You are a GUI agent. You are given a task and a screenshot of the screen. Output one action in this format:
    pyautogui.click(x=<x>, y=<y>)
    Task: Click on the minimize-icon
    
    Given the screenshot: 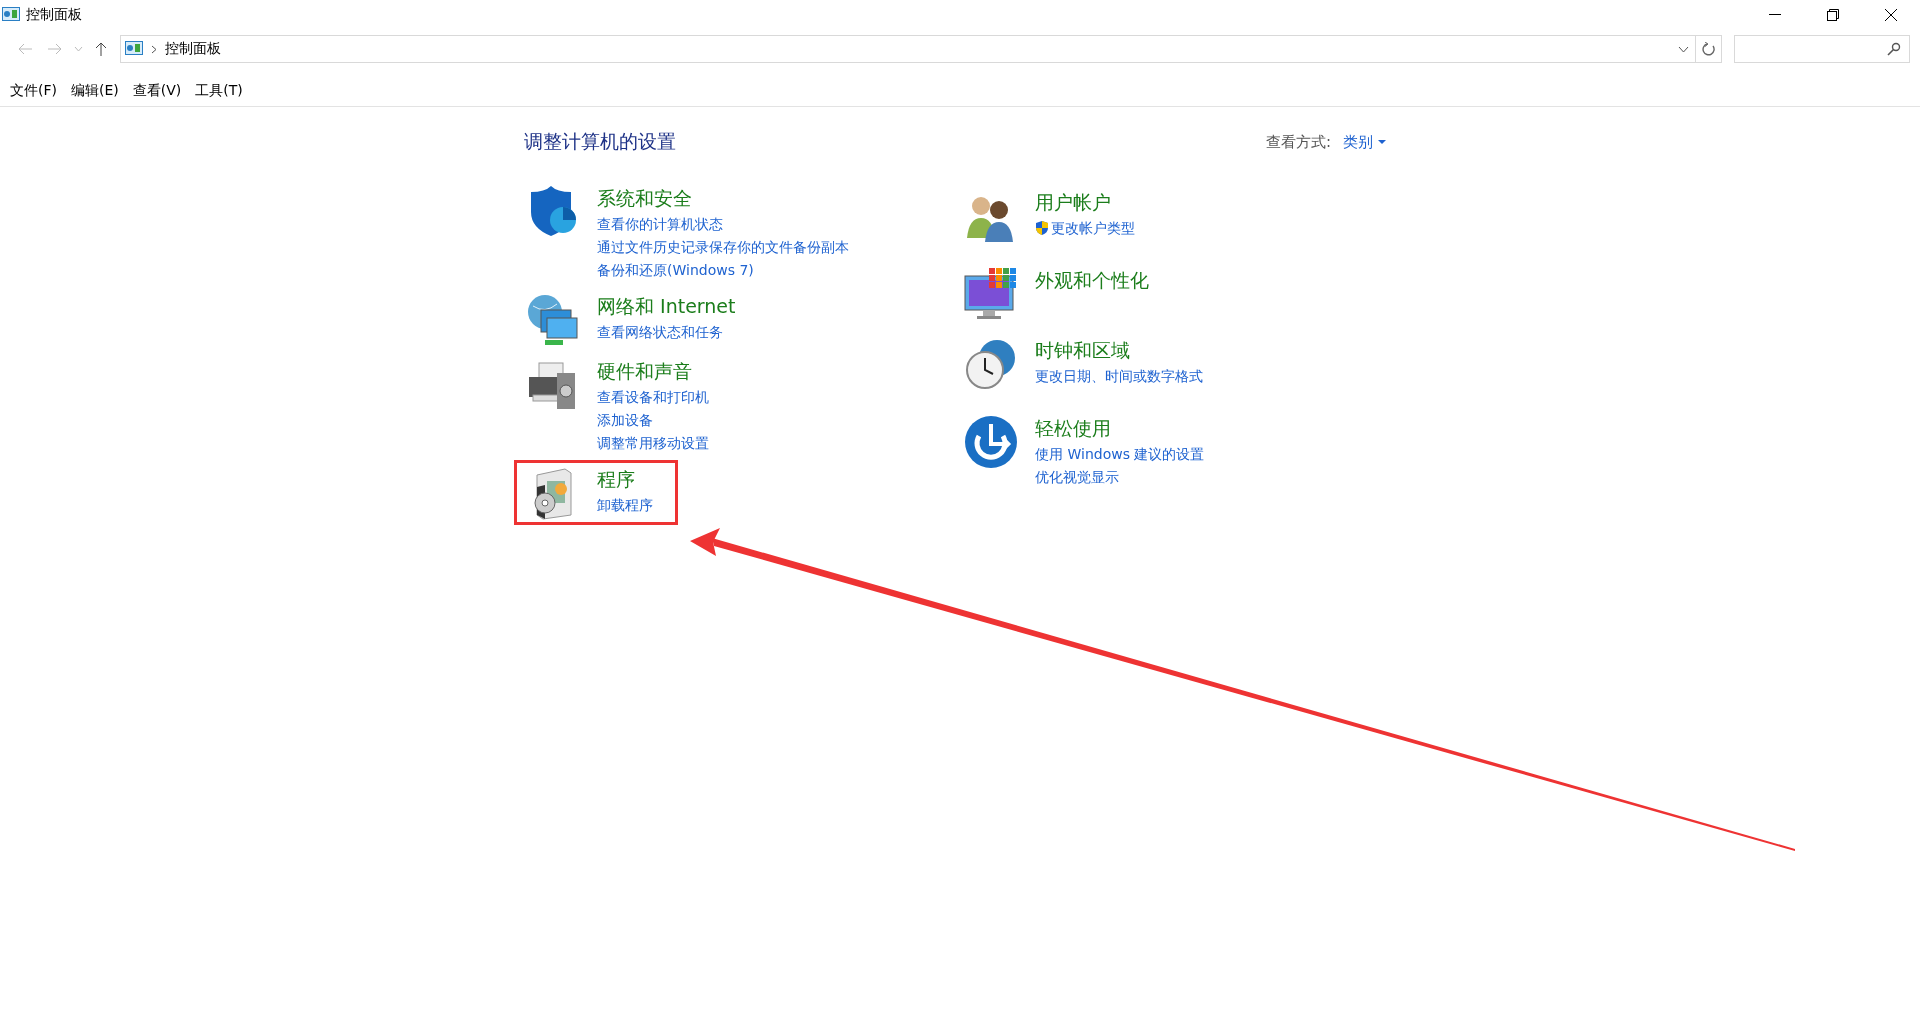 What is the action you would take?
    pyautogui.click(x=1775, y=15)
    